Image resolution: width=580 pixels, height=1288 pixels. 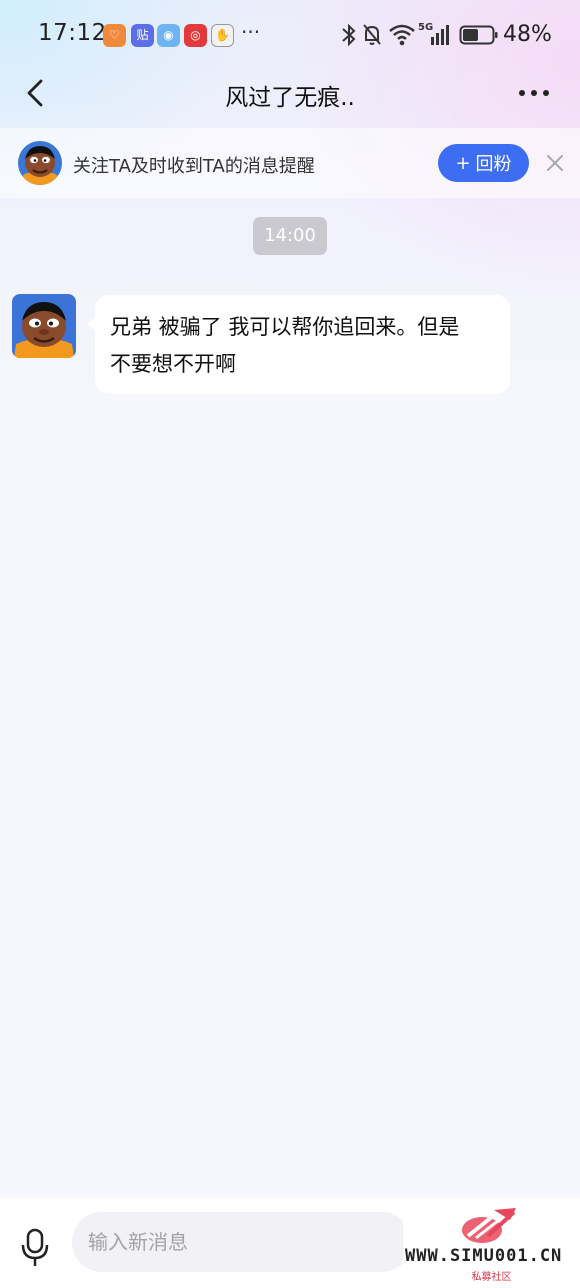 I want to click on mute-bell-icon, so click(x=372, y=34).